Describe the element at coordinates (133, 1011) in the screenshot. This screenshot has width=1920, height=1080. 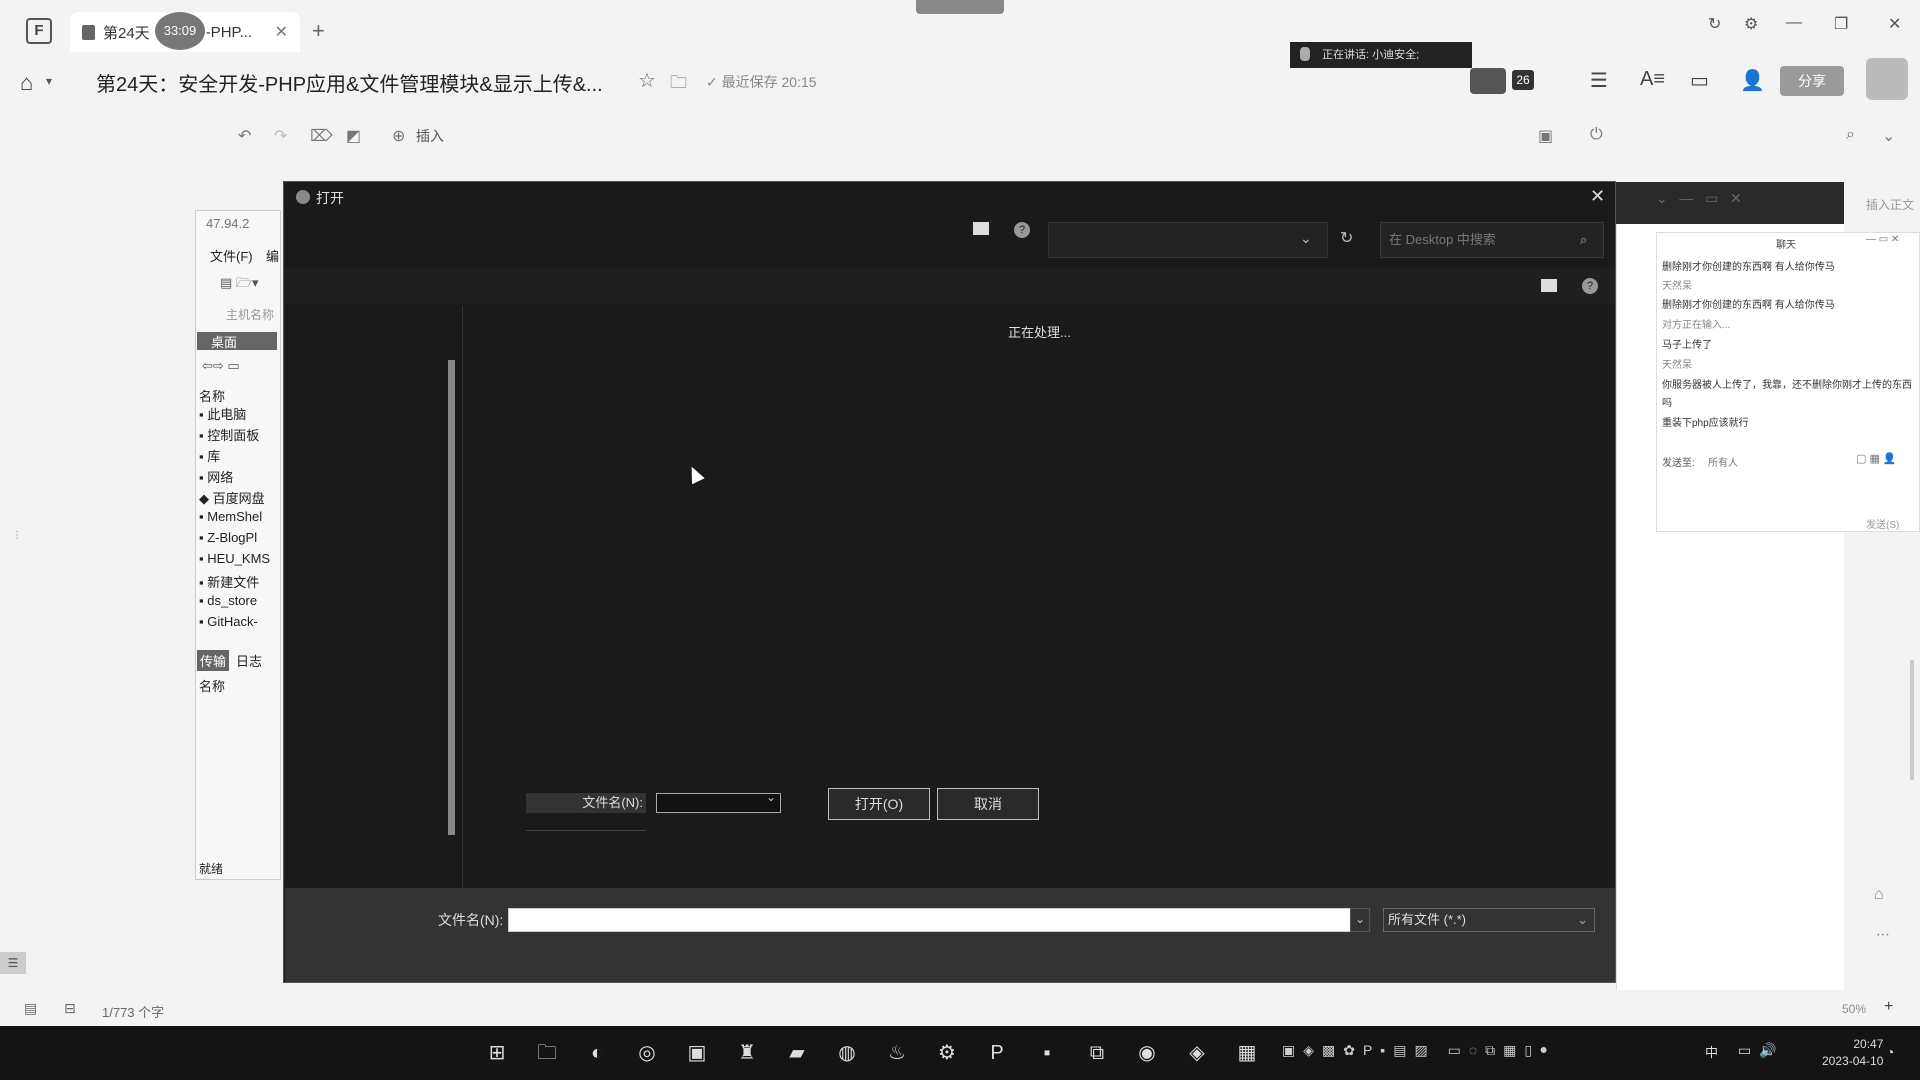
I see `page-word-count: 1/773 个字` at that location.